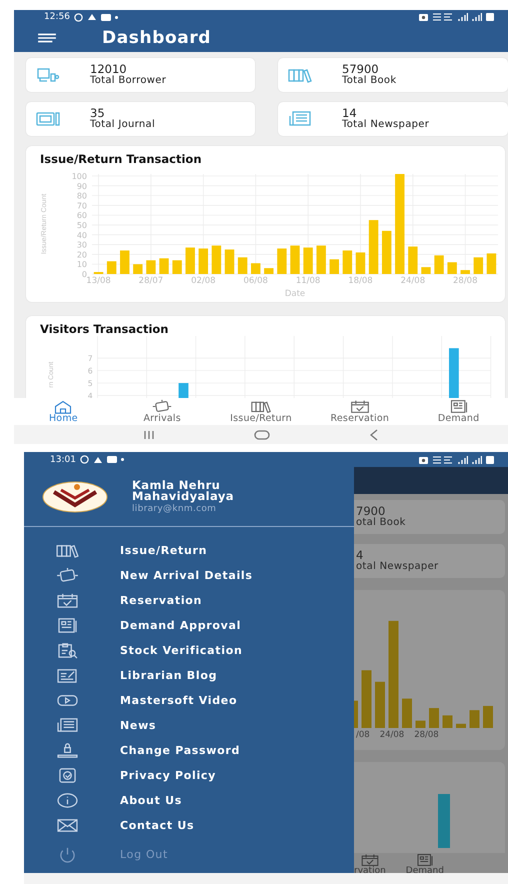 This screenshot has width=508, height=884. Describe the element at coordinates (97, 113) in the screenshot. I see `stat-value: 35` at that location.